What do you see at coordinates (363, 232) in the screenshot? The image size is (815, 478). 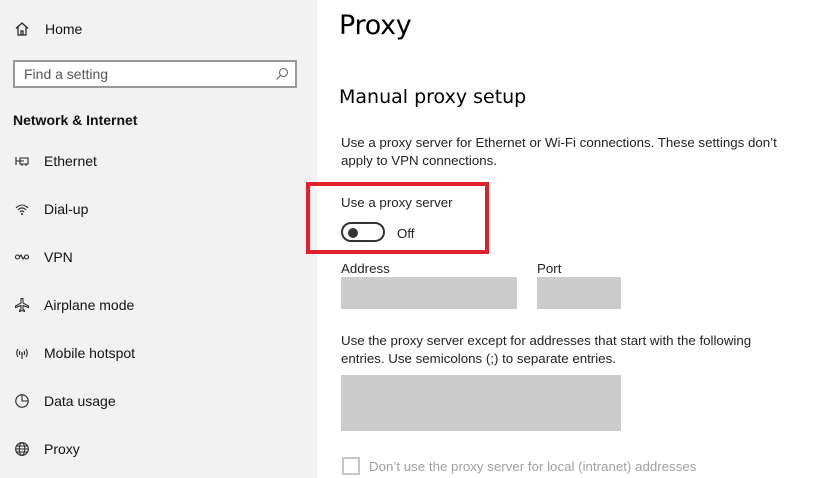 I see `use-proxy-toggle` at bounding box center [363, 232].